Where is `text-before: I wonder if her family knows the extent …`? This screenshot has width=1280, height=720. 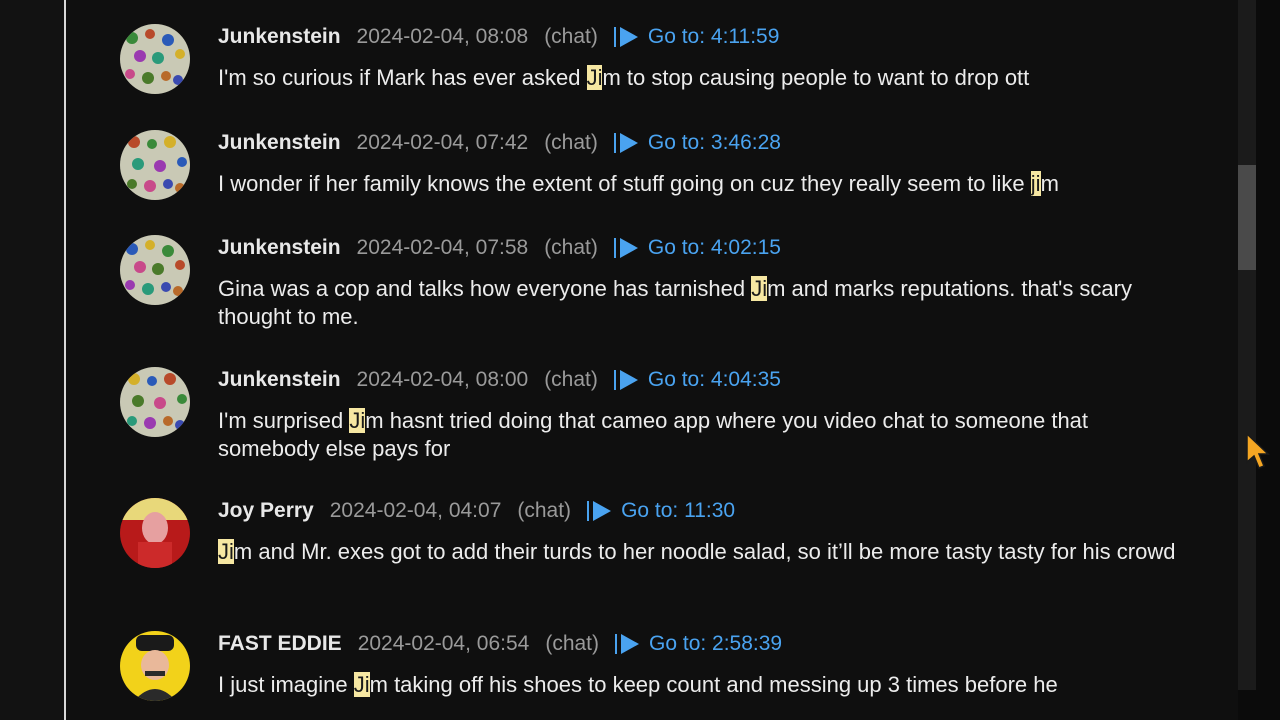
text-before: I wonder if her family knows the extent … is located at coordinates (624, 183).